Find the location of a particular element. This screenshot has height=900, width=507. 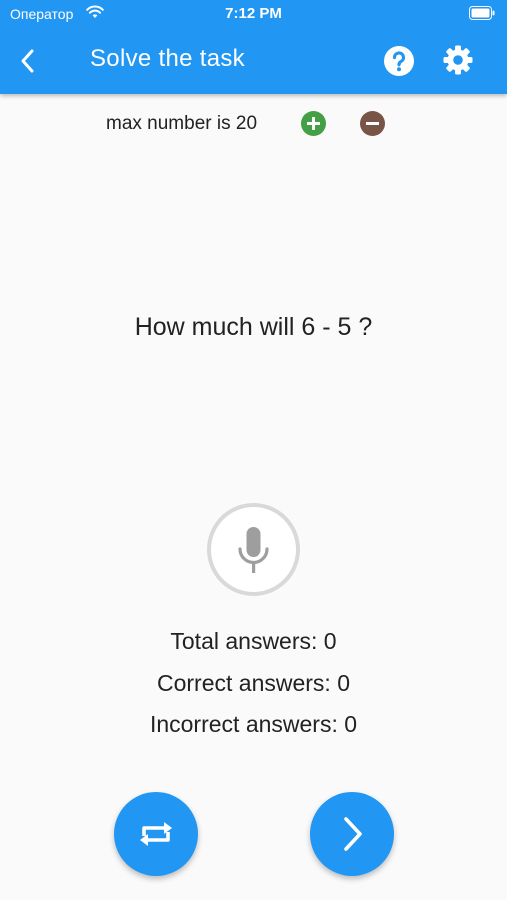

repeat-button is located at coordinates (156, 834).